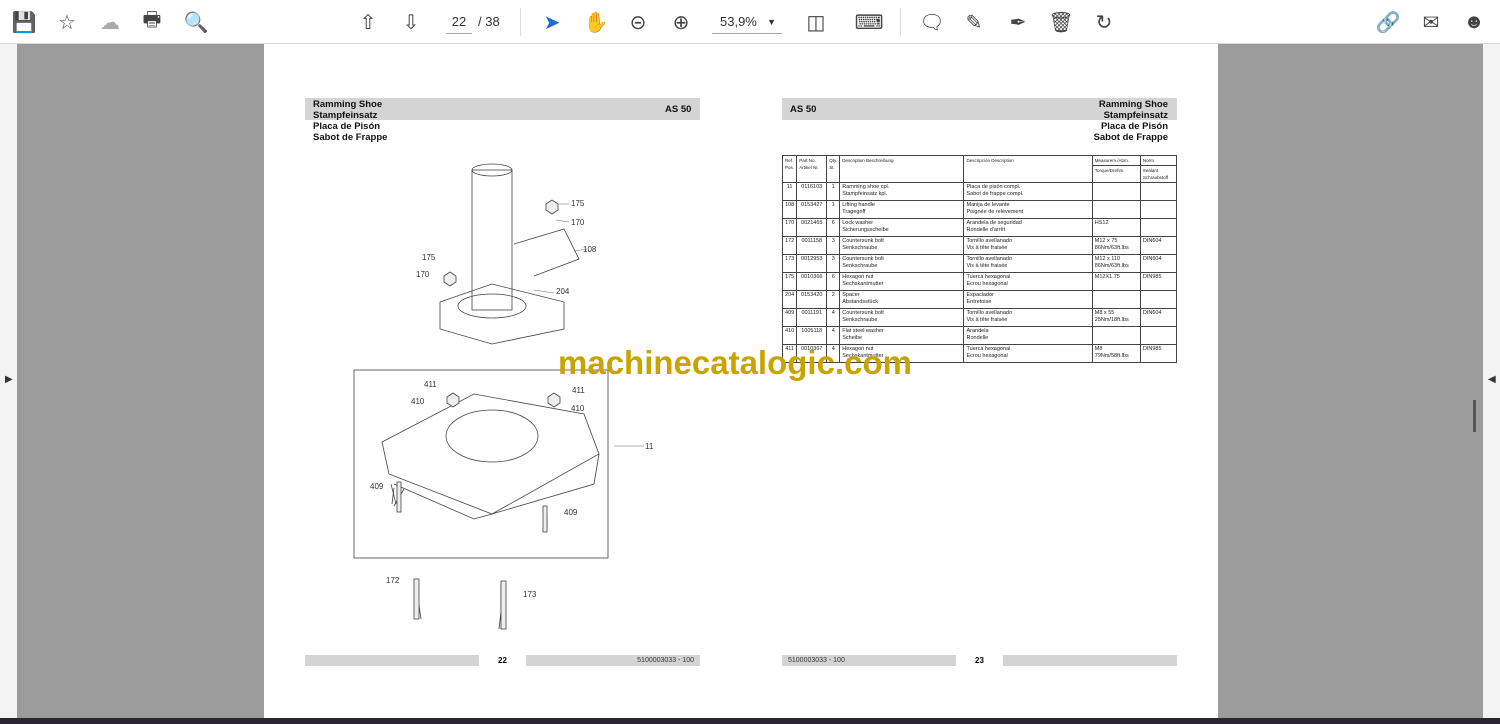  What do you see at coordinates (590, 249) in the screenshot?
I see `callout-108: 108` at bounding box center [590, 249].